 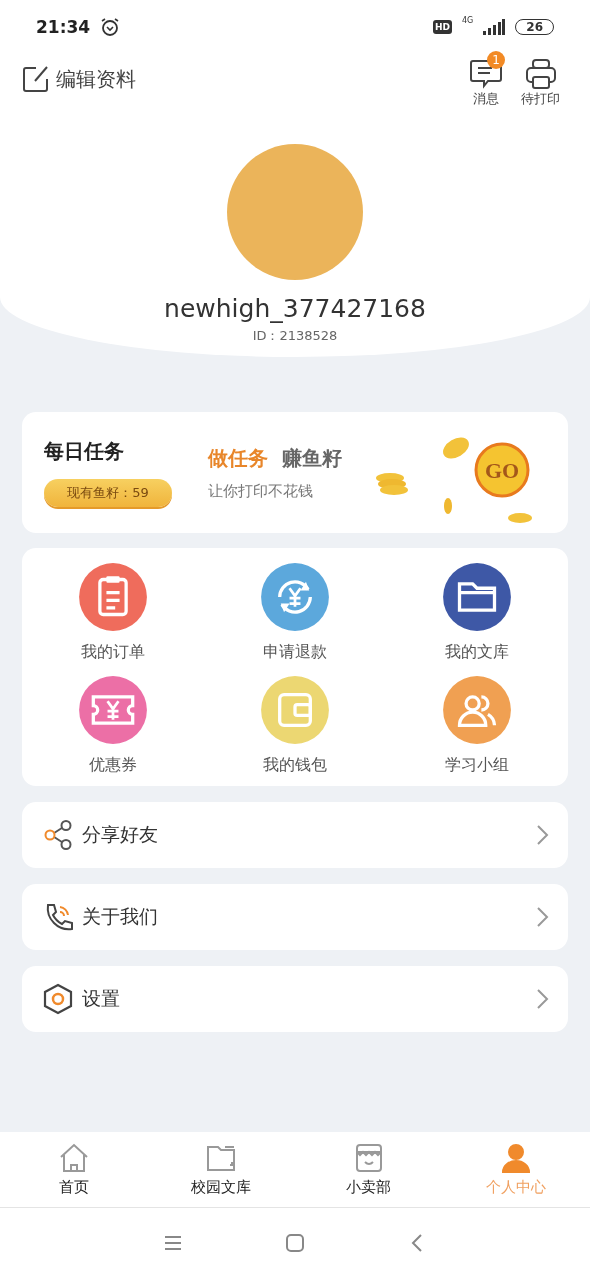 I want to click on edit-profile-button: 编辑资料, so click(x=79, y=79).